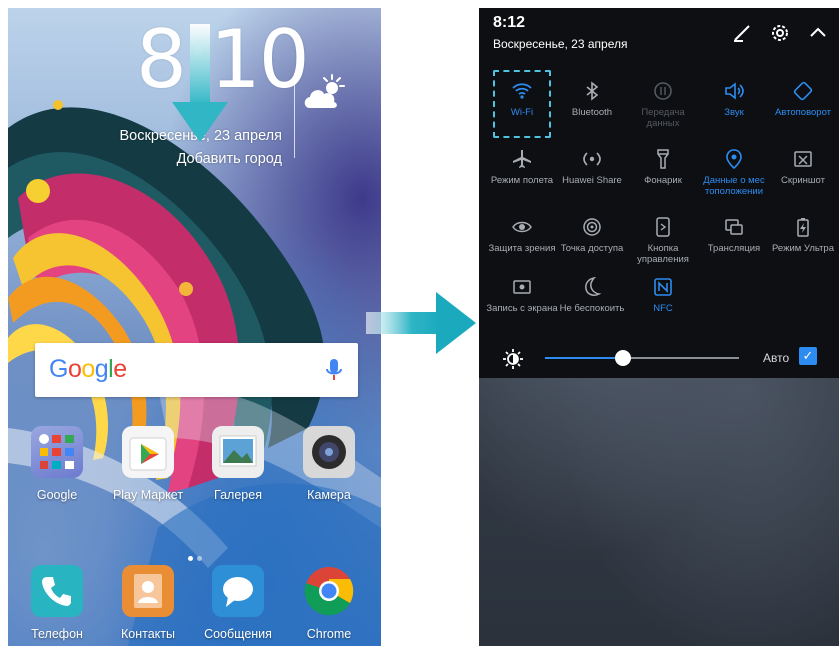 The height and width of the screenshot is (646, 839). I want to click on location-icon, so click(734, 159).